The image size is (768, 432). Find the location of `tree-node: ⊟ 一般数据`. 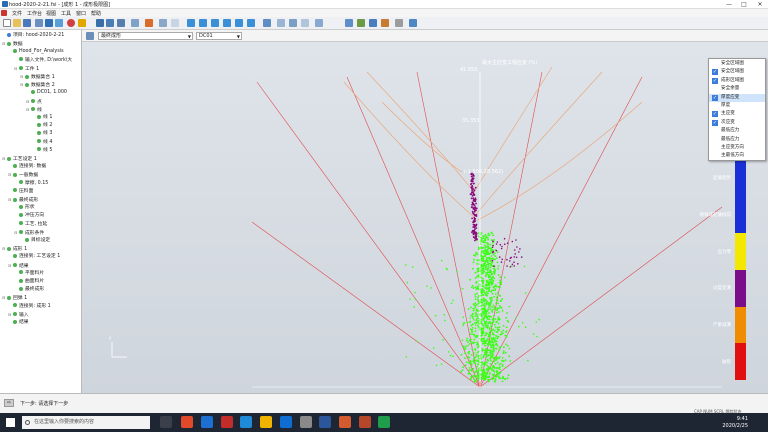

tree-node: ⊟ 一般数据 is located at coordinates (23, 174).